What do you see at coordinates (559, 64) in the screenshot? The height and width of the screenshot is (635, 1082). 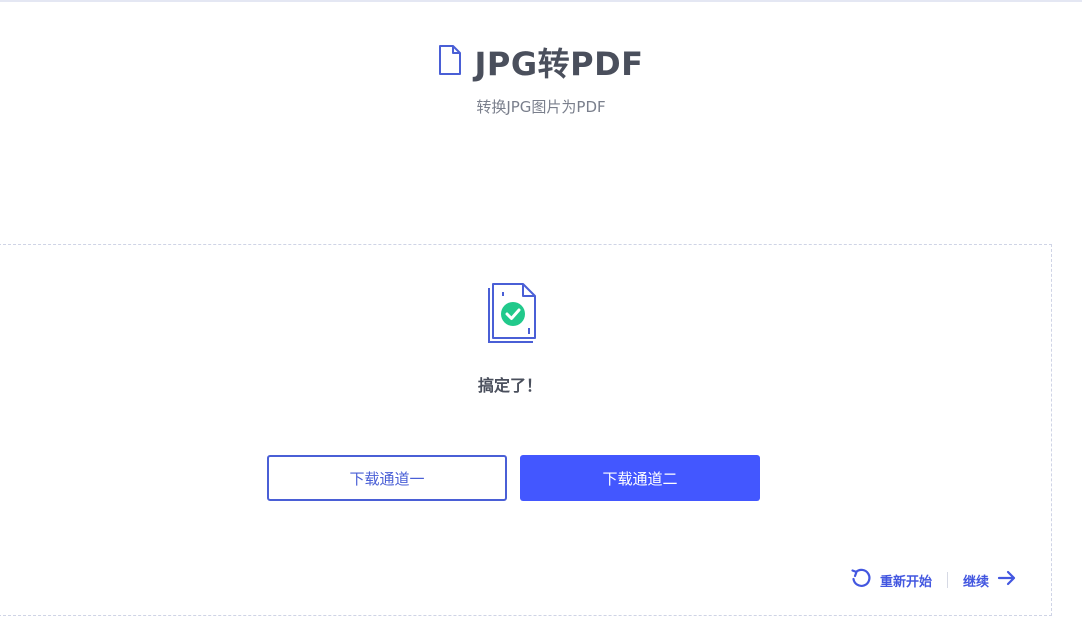 I see `page-title: JPG转PDF` at bounding box center [559, 64].